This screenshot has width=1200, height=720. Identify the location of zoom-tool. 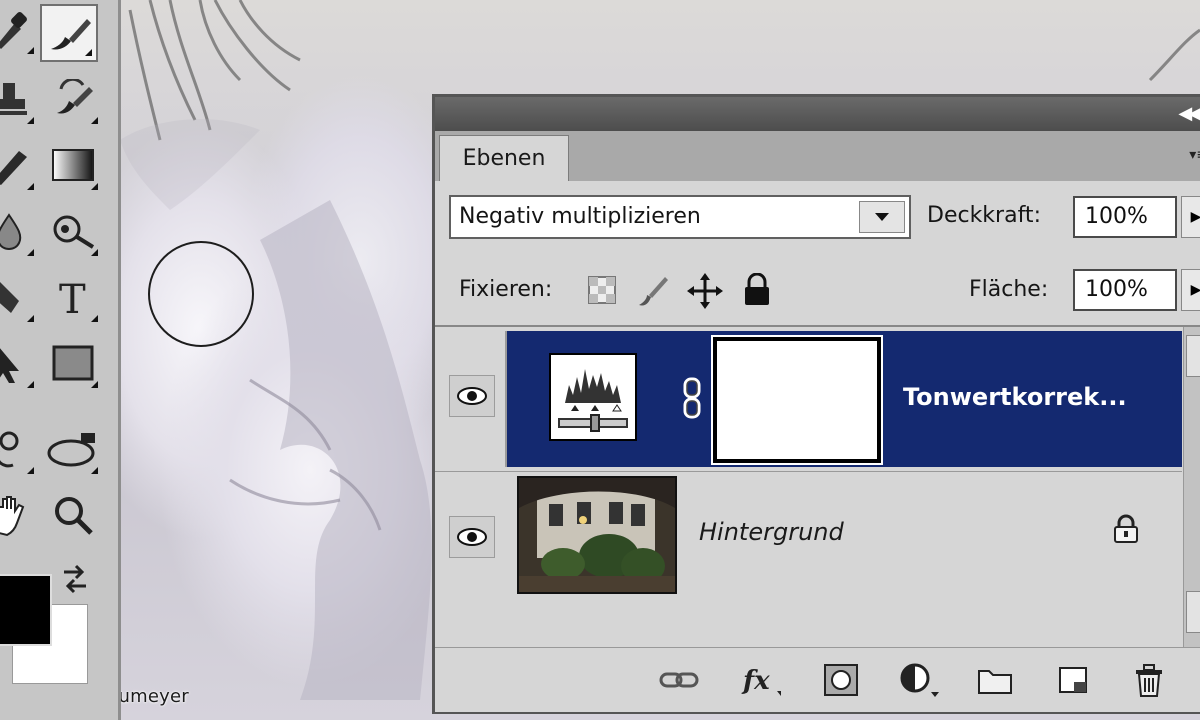
(73, 515).